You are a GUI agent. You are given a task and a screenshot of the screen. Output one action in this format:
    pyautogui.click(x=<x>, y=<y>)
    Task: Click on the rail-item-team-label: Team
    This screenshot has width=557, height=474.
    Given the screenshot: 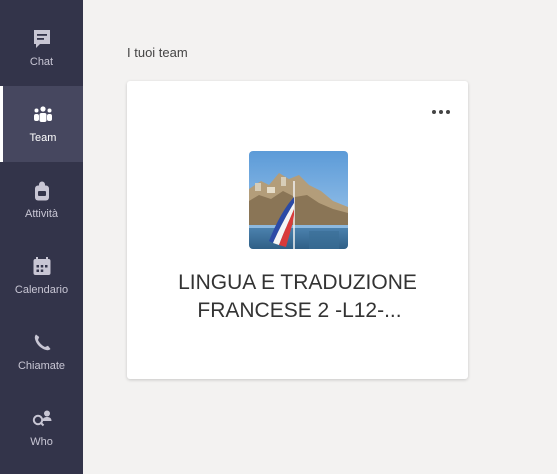 What is the action you would take?
    pyautogui.click(x=43, y=138)
    